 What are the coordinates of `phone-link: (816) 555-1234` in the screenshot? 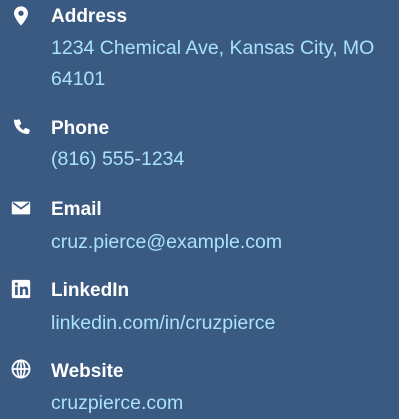 It's located at (221, 159).